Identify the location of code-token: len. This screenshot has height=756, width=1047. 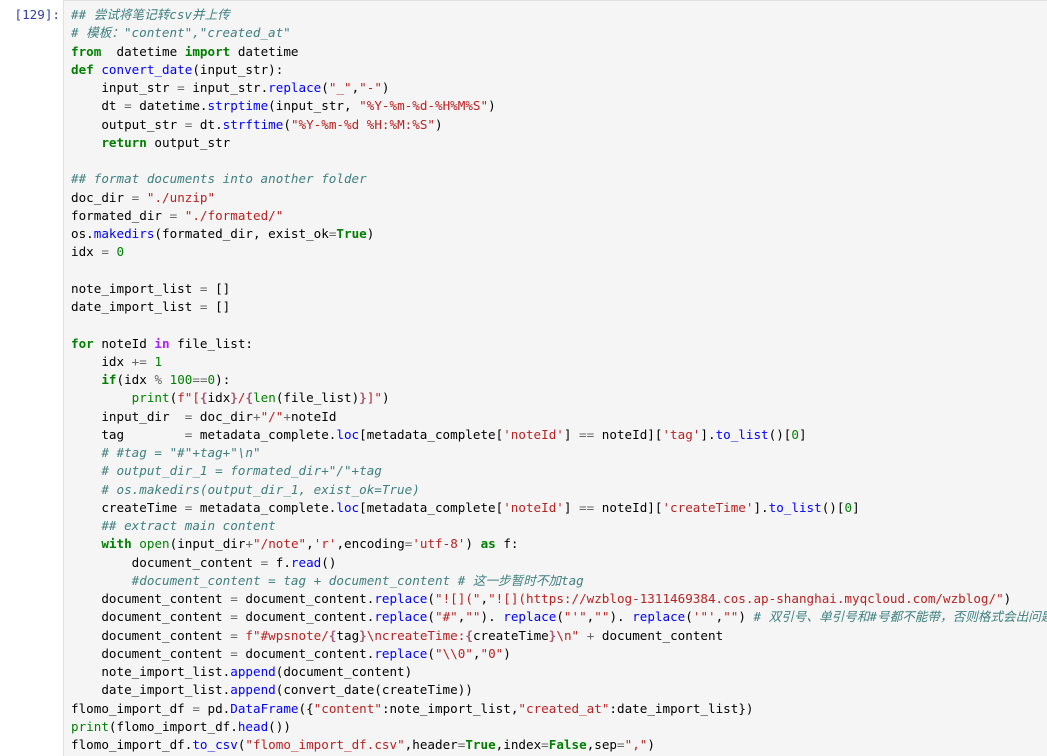
(264, 398).